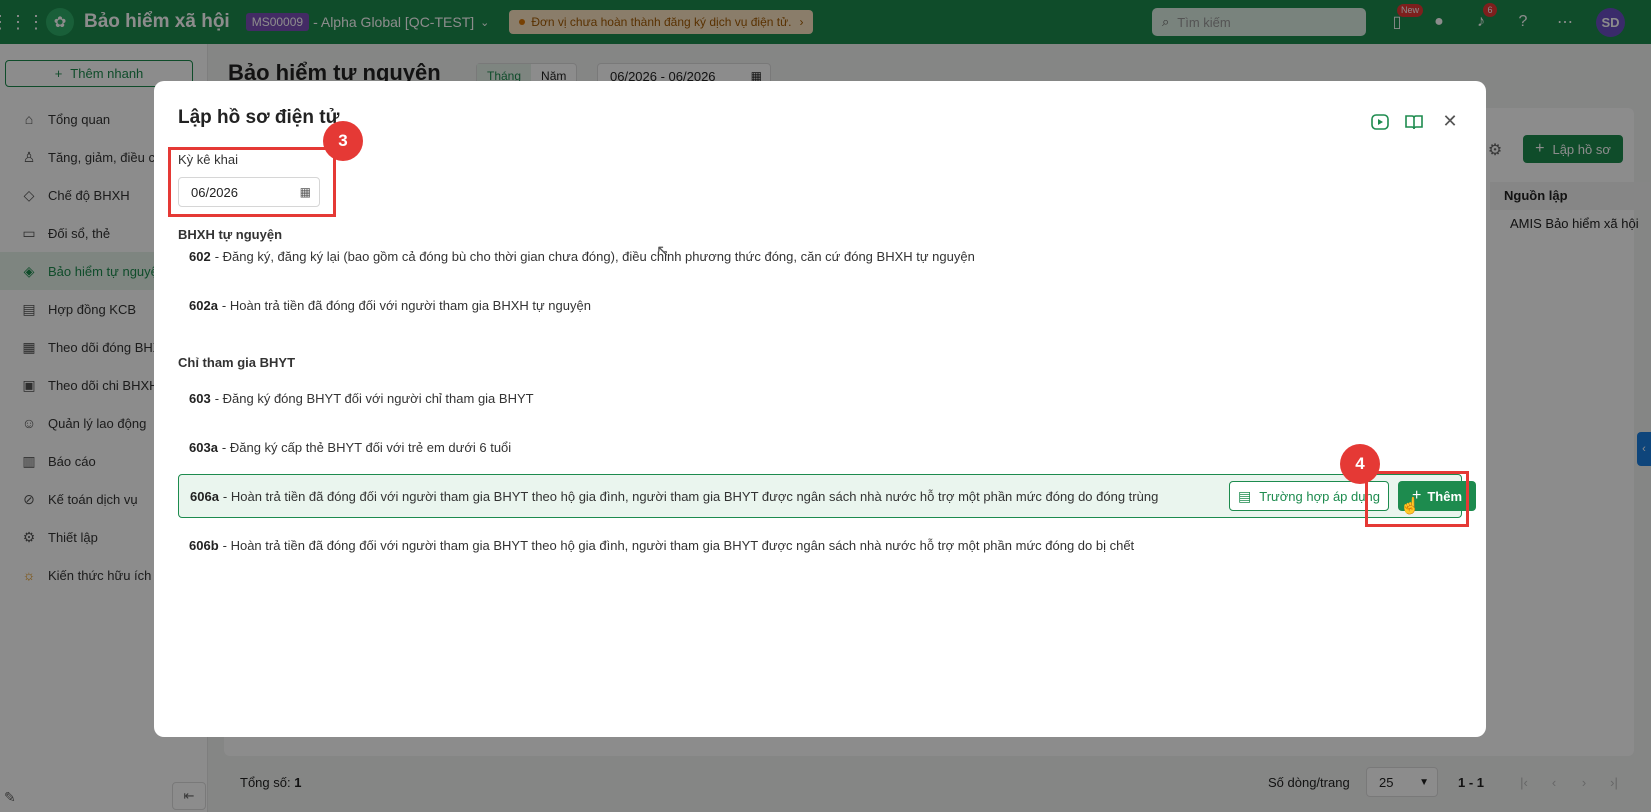  Describe the element at coordinates (1414, 122) in the screenshot. I see `book-icon` at that location.